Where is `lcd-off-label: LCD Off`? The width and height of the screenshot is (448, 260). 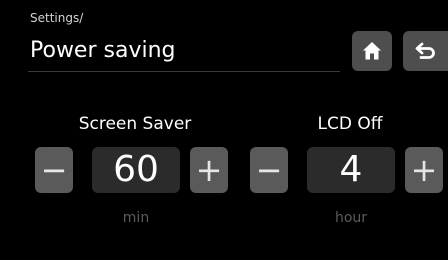
lcd-off-label: LCD Off is located at coordinates (350, 124).